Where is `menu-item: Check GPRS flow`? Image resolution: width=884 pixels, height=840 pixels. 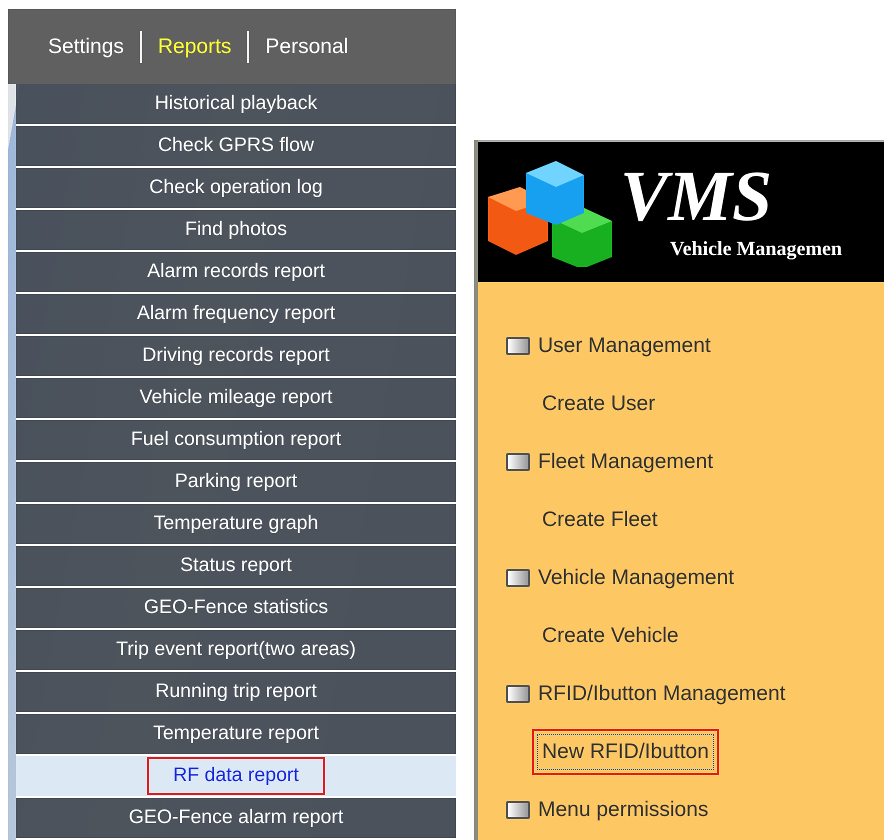 menu-item: Check GPRS flow is located at coordinates (236, 147).